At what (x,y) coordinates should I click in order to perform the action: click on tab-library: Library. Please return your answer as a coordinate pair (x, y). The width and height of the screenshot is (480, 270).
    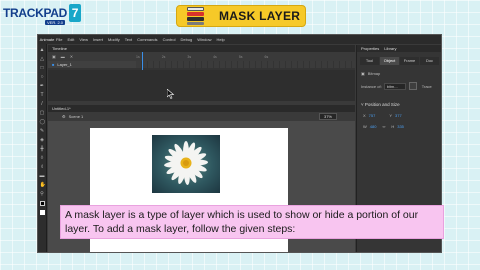
    Looking at the image, I should click on (390, 48).